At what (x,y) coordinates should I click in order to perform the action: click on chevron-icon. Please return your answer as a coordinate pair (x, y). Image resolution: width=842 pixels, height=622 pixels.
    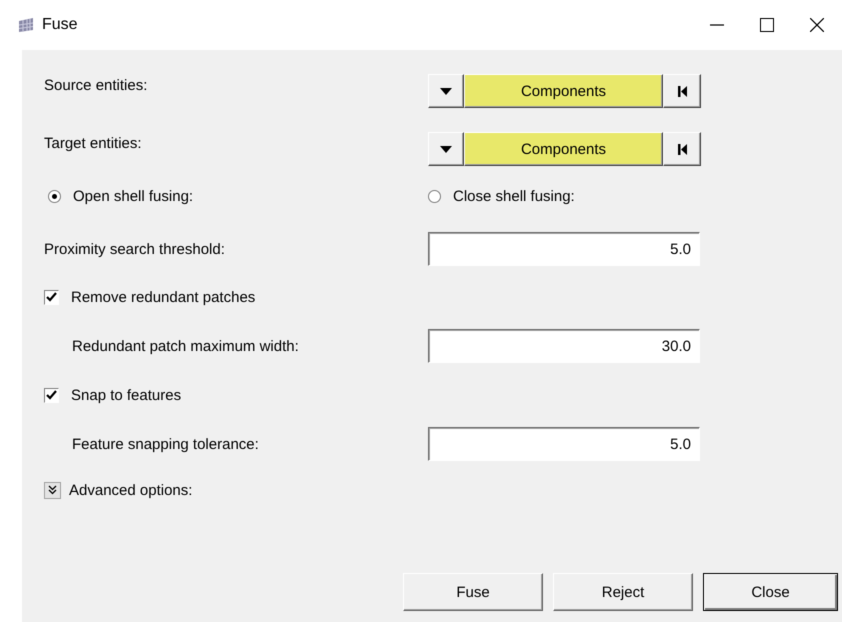
    Looking at the image, I should click on (52, 490).